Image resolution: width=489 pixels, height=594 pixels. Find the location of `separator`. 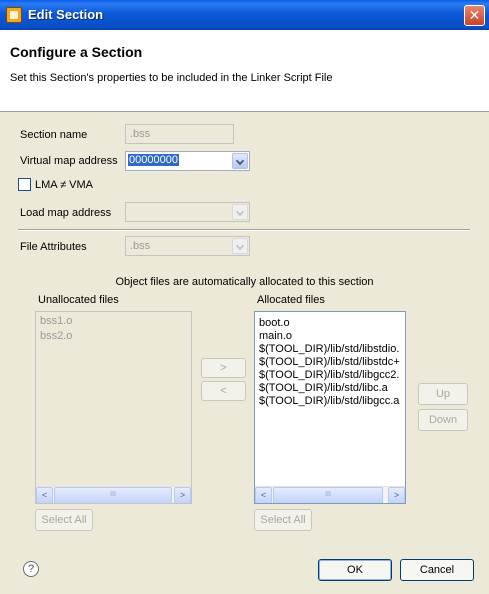

separator is located at coordinates (244, 230).